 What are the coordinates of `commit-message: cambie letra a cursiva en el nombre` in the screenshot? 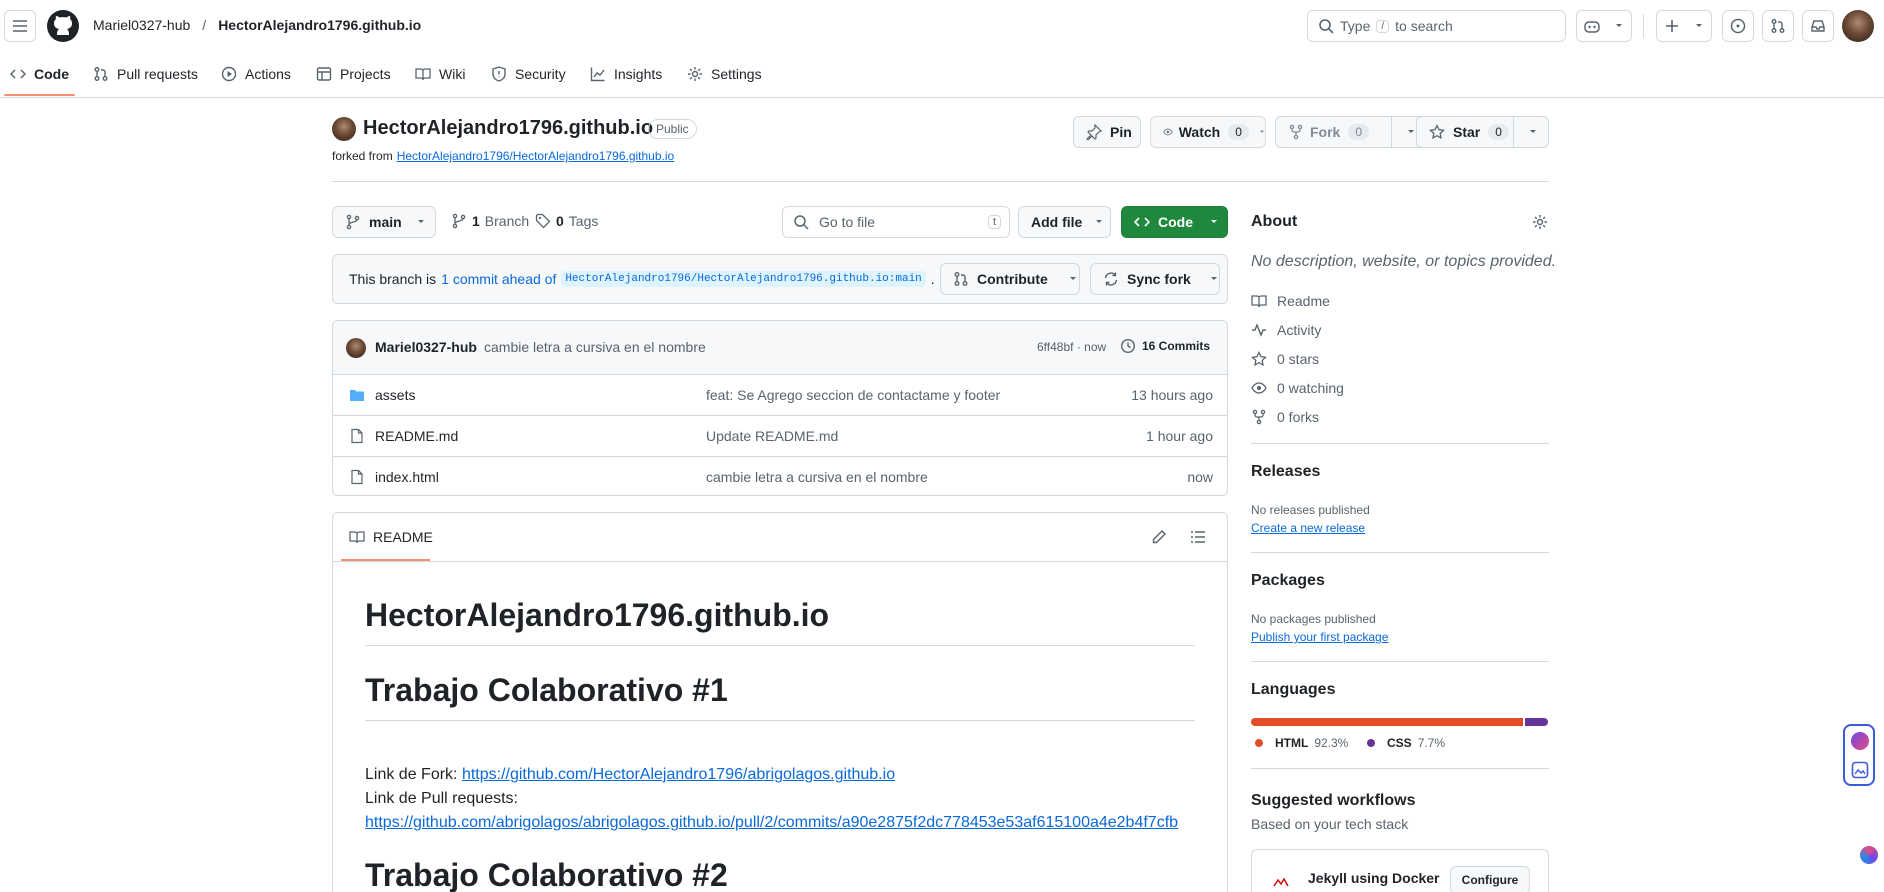 It's located at (595, 347).